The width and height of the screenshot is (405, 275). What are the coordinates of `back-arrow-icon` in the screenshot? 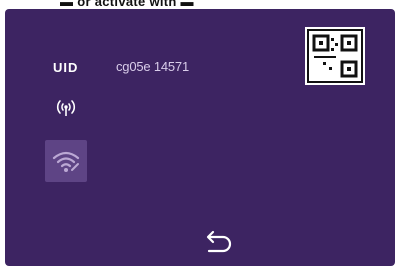 It's located at (219, 241).